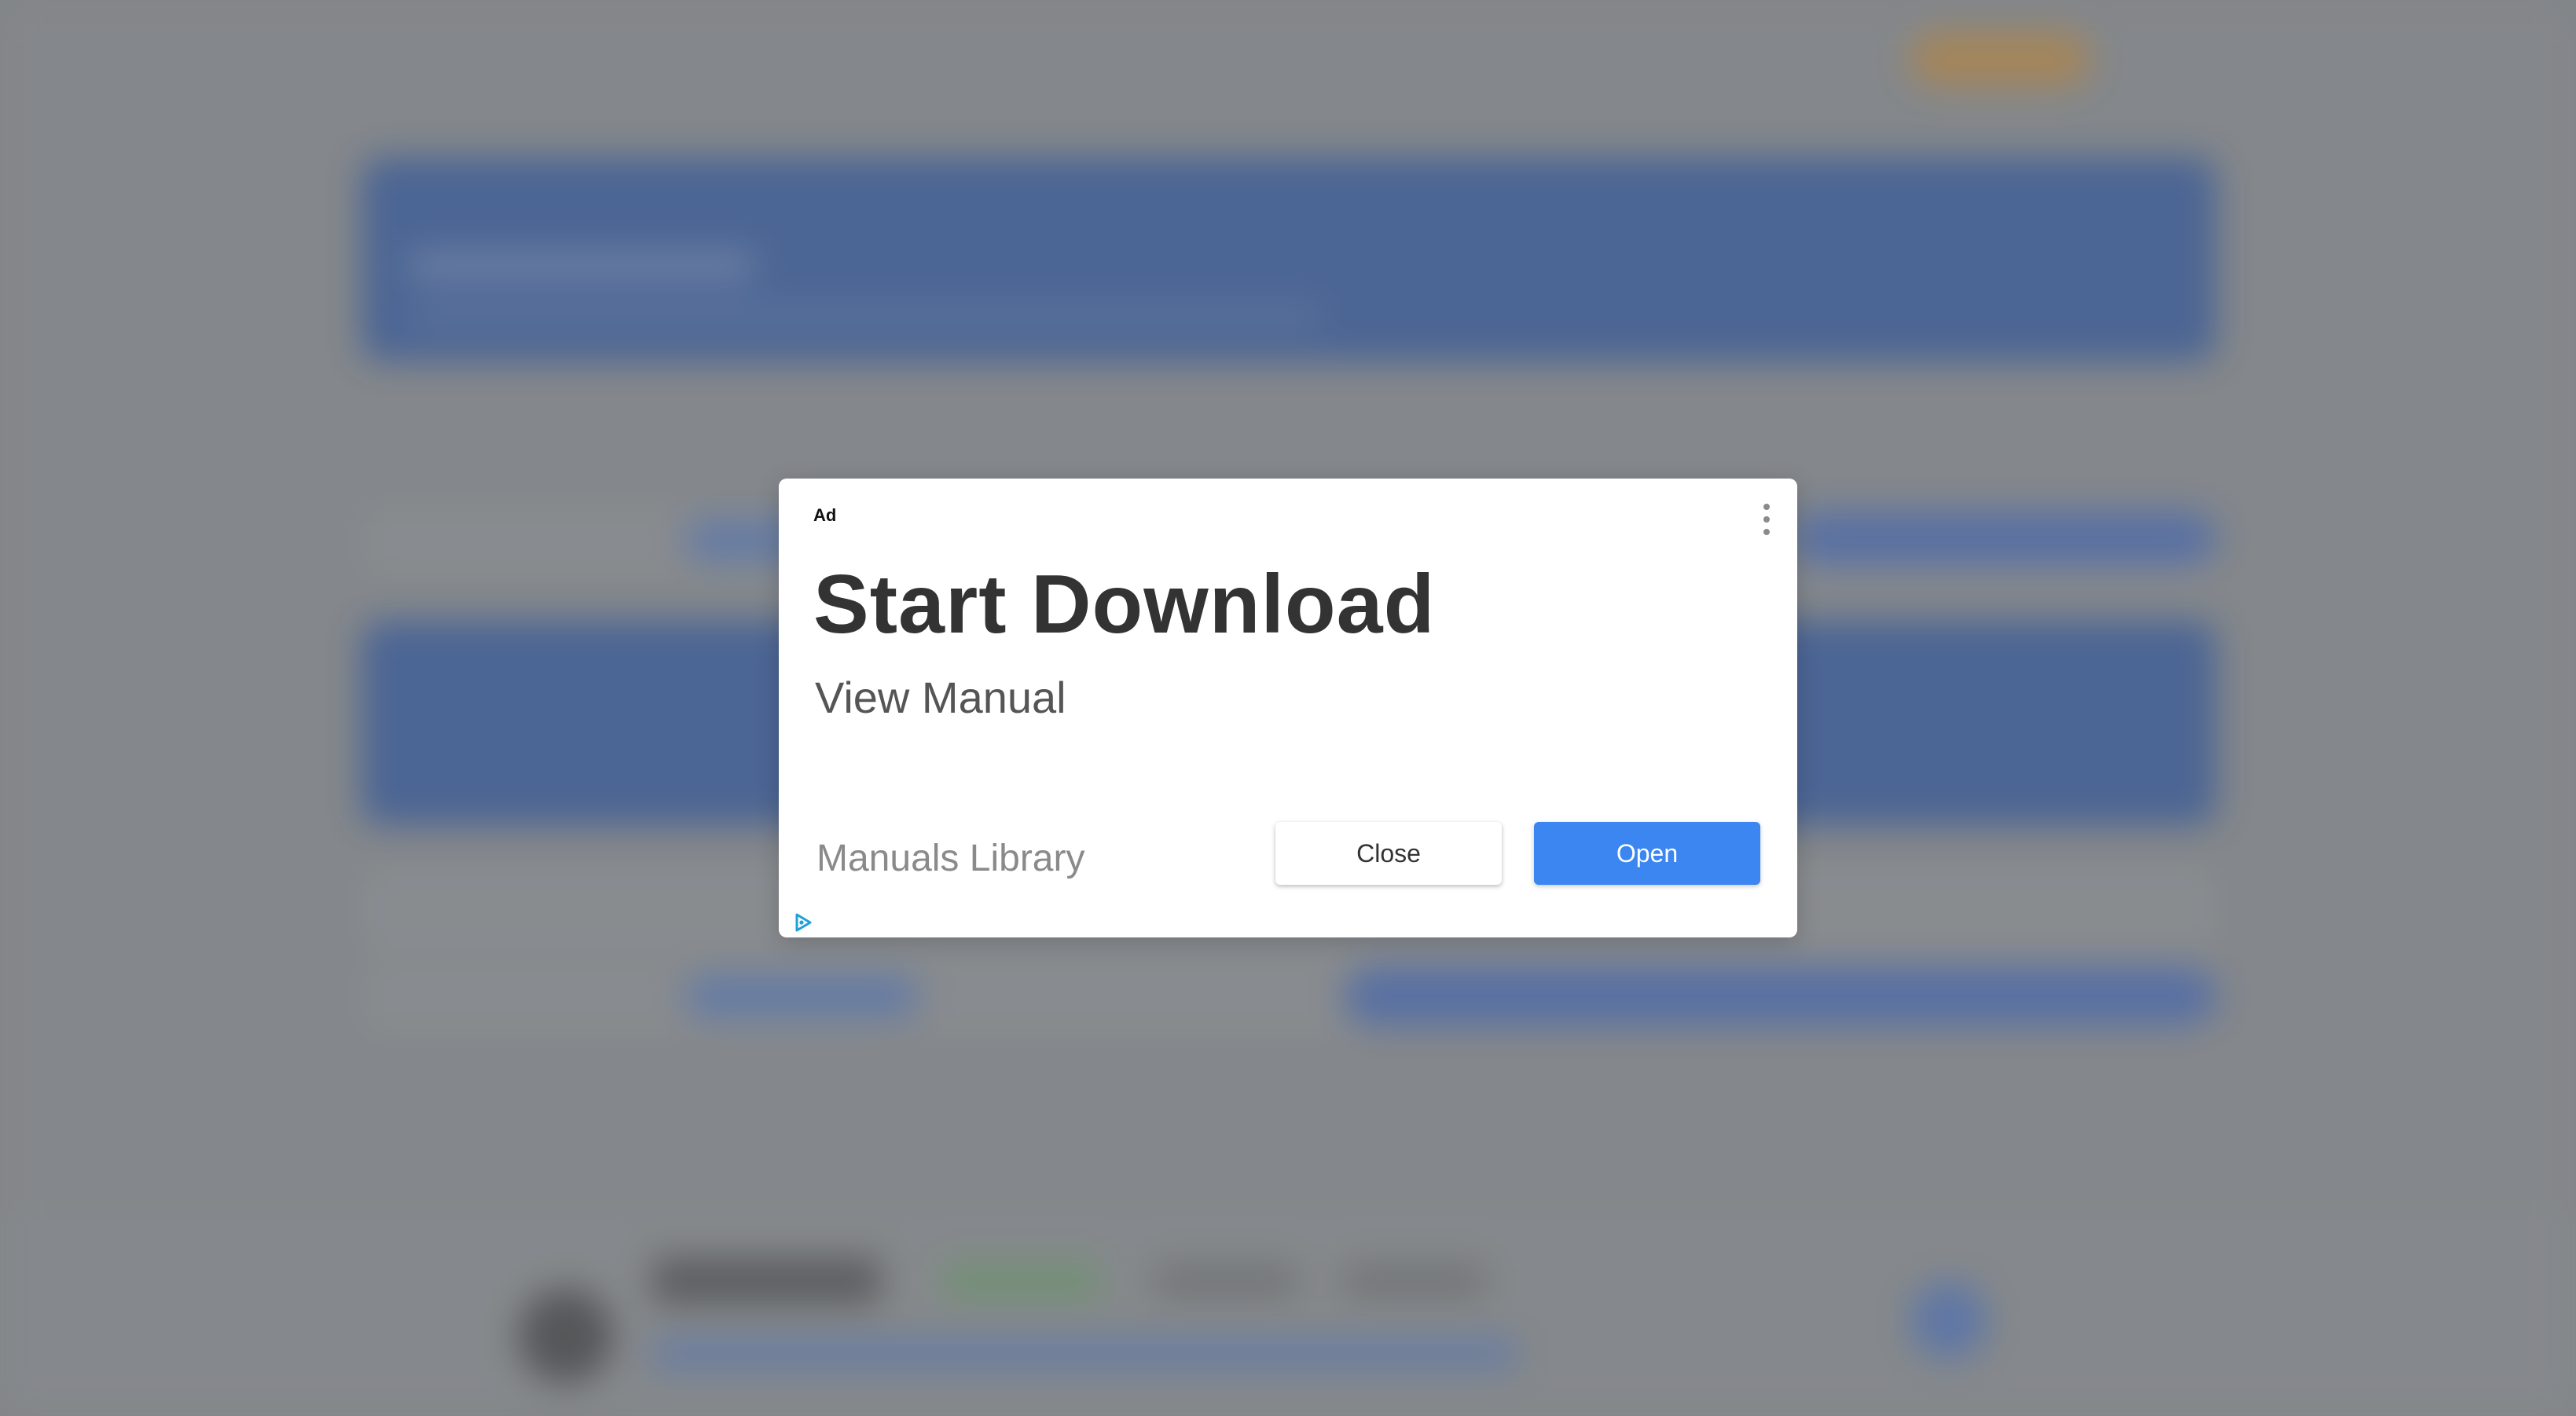  What do you see at coordinates (940, 697) in the screenshot?
I see `ad-subheadline: View Manual` at bounding box center [940, 697].